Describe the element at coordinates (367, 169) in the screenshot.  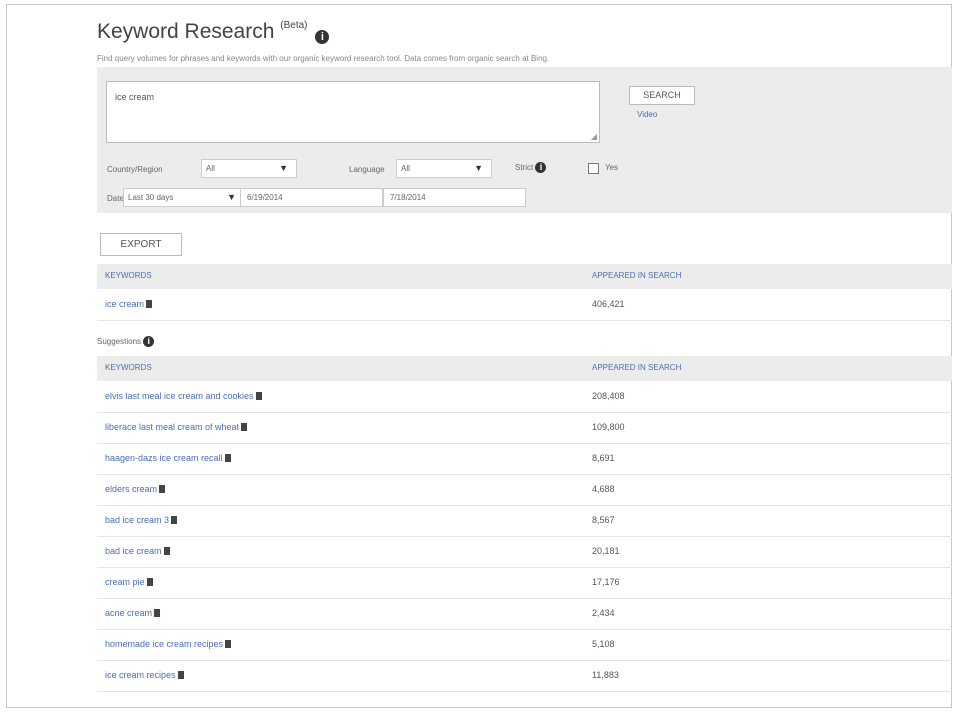
I see `language-label: Language` at that location.